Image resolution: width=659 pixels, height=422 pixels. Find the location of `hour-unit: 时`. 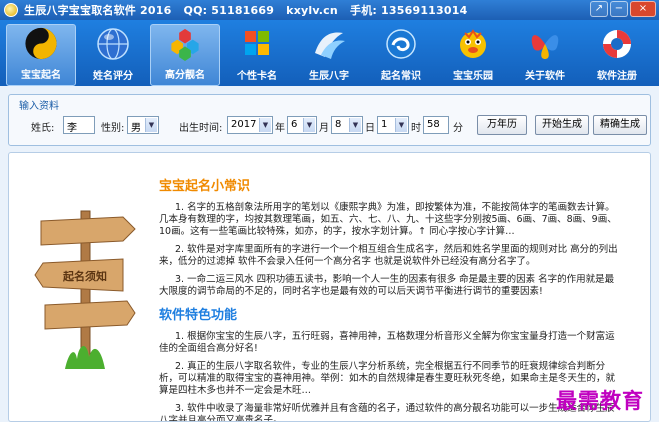

hour-unit: 时 is located at coordinates (416, 128).